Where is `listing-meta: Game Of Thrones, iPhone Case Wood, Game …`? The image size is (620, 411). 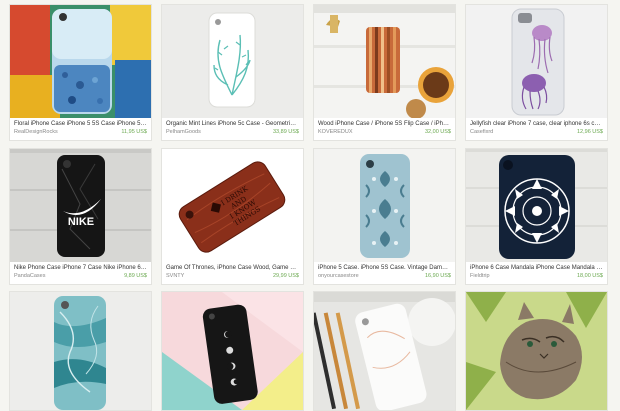 listing-meta: Game Of Thrones, iPhone Case Wood, Game … is located at coordinates (232, 274).